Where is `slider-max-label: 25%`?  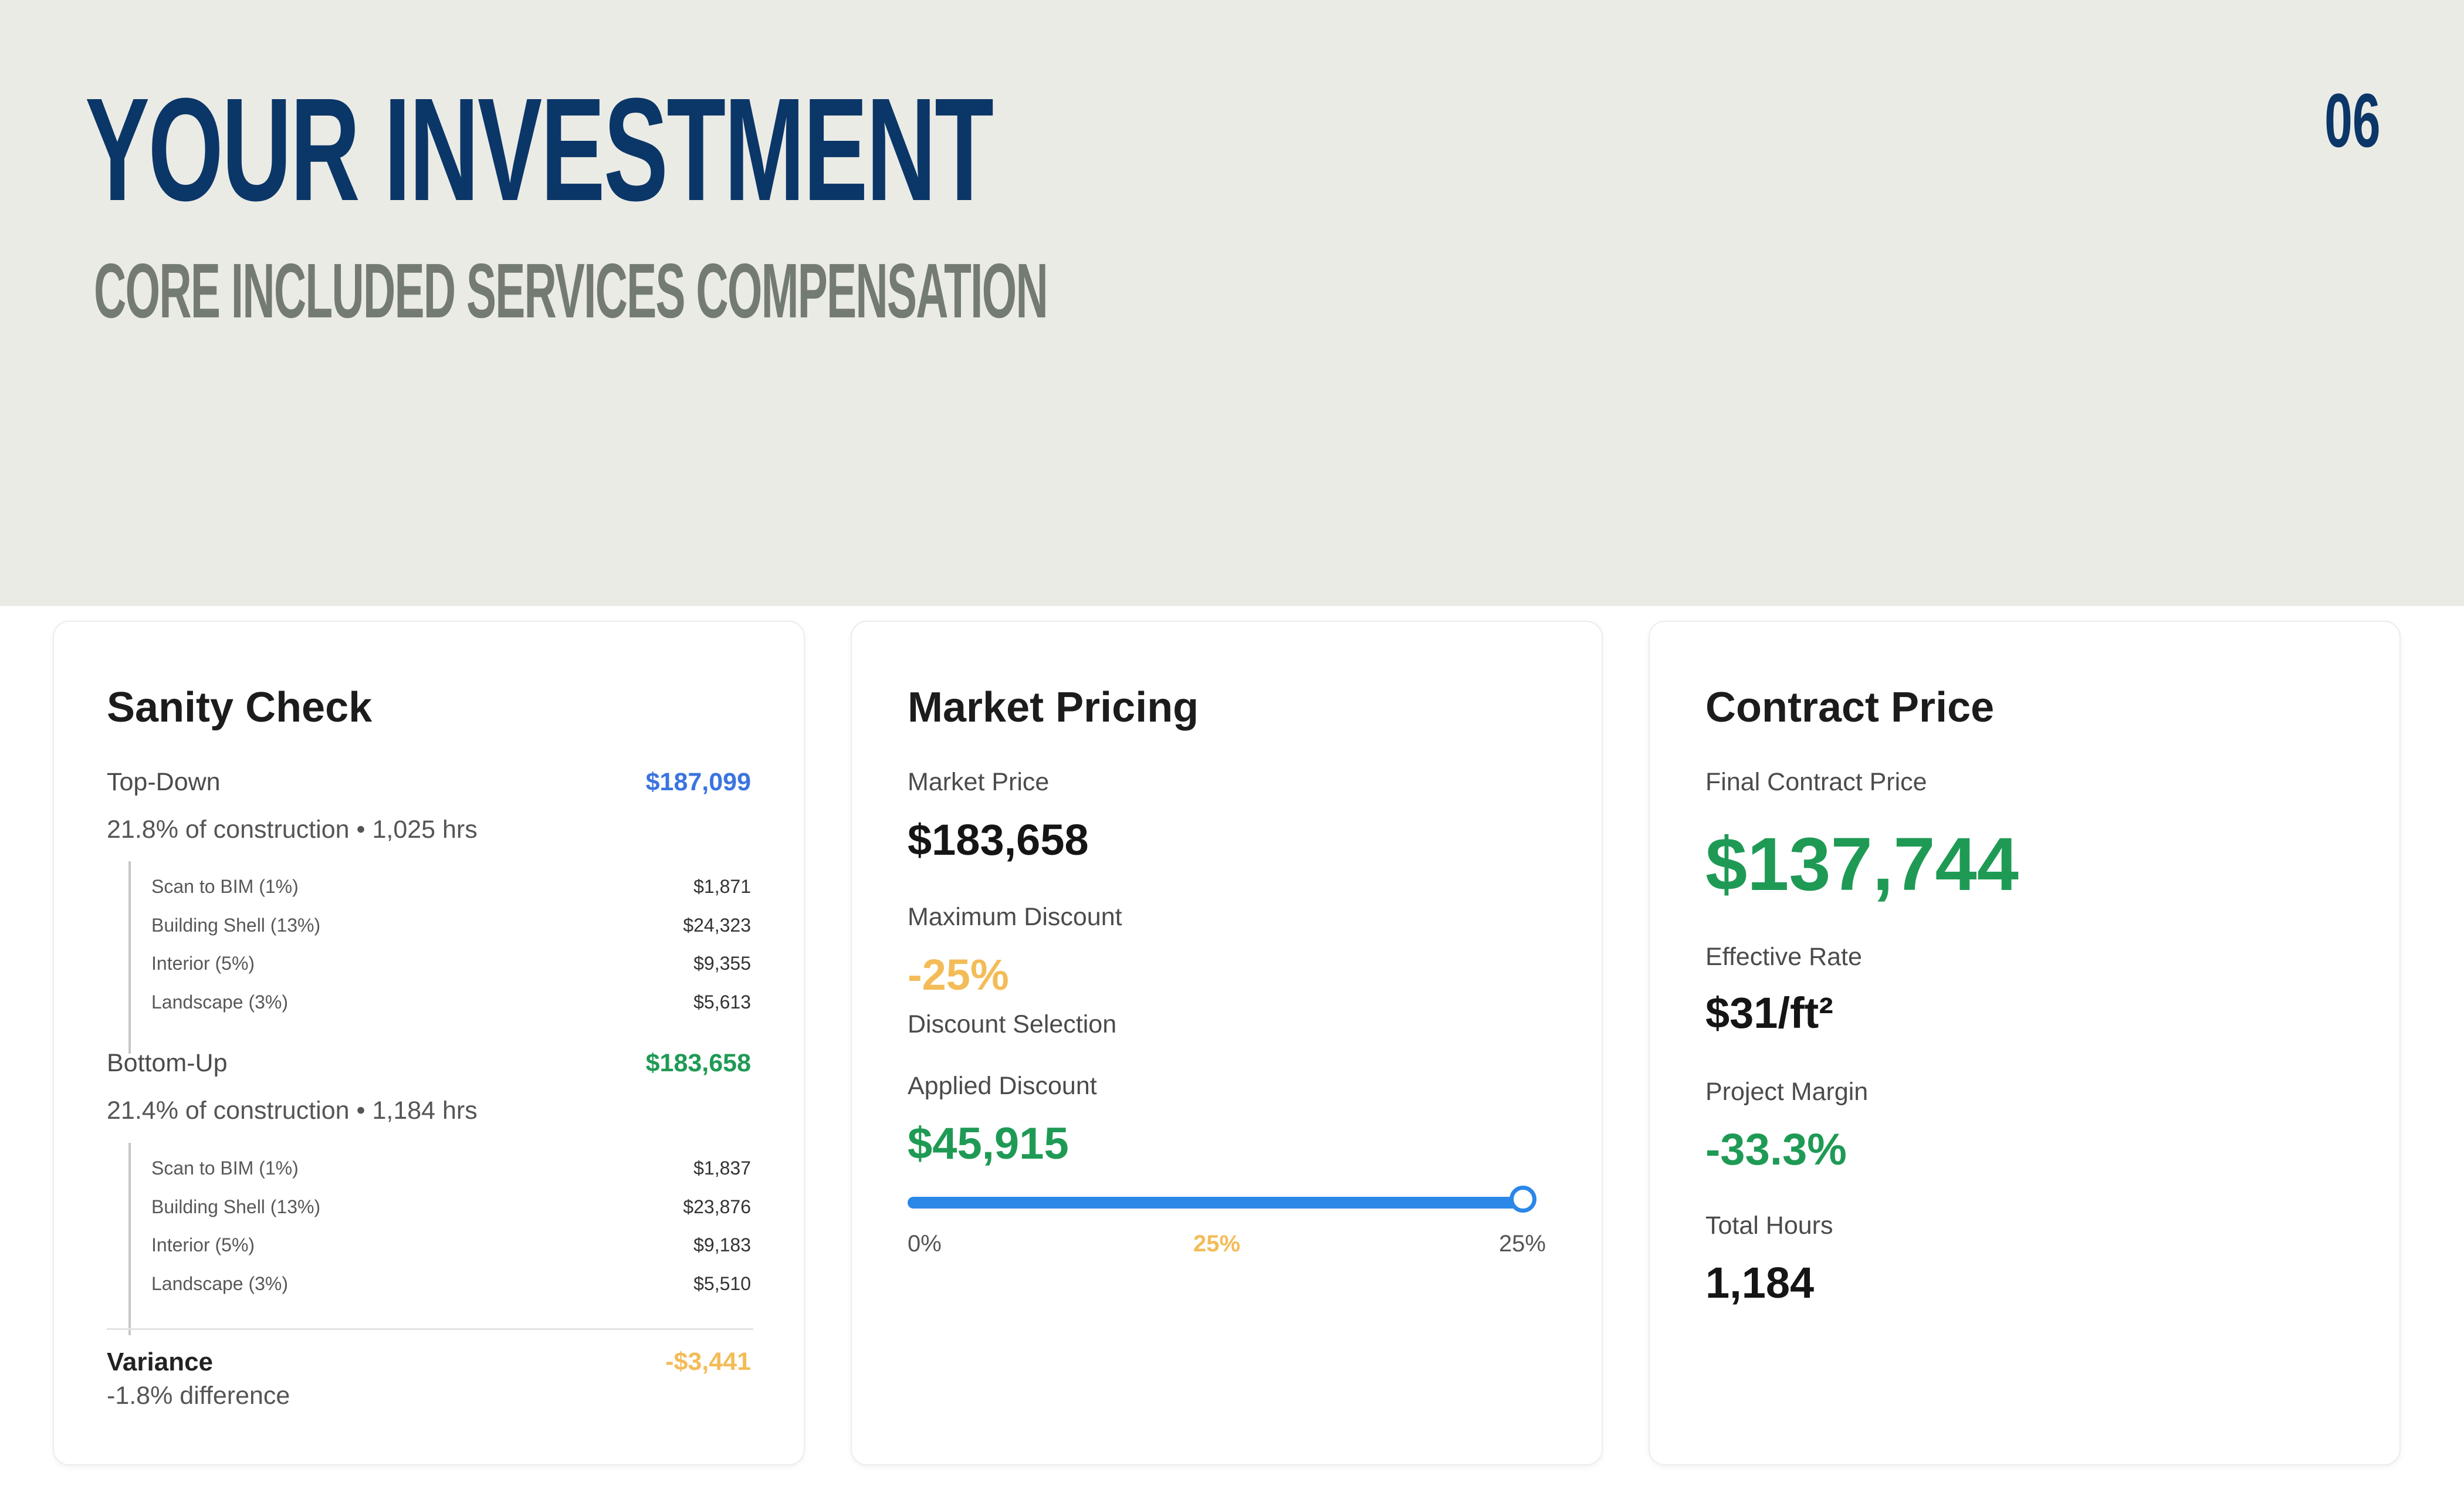 slider-max-label: 25% is located at coordinates (1522, 1244).